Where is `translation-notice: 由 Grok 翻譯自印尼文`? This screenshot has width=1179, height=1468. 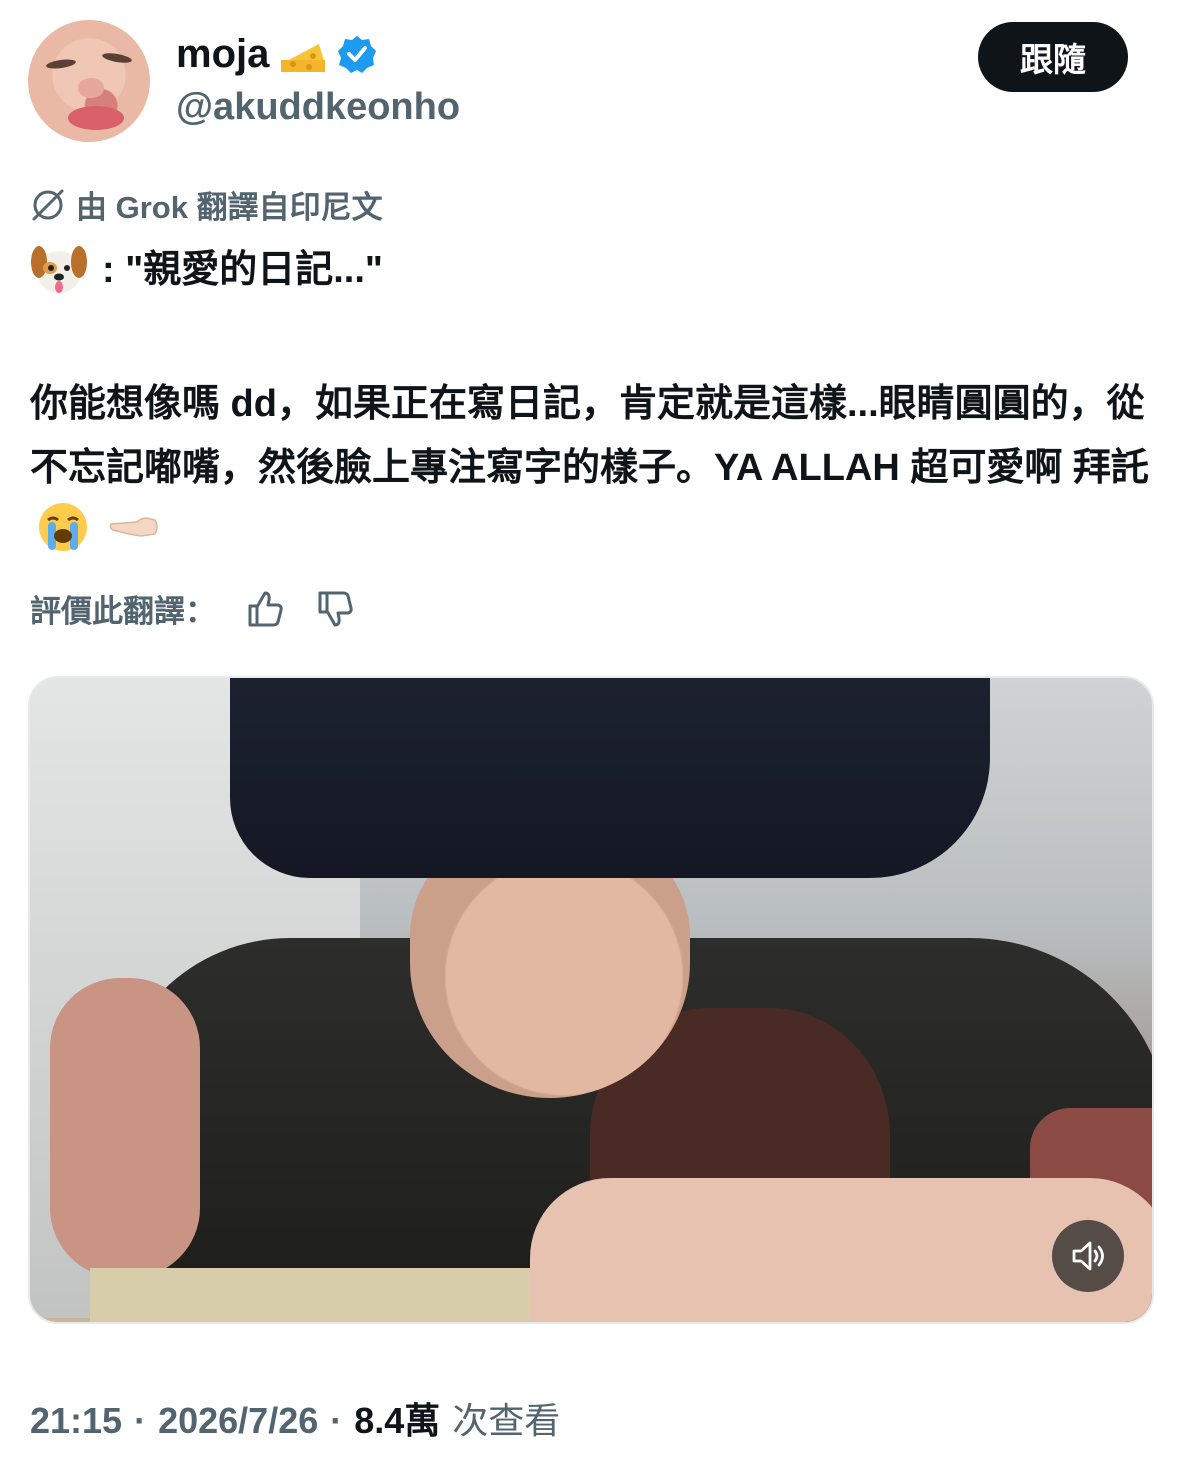
translation-notice: 由 Grok 翻譯自印尼文 is located at coordinates (206, 204).